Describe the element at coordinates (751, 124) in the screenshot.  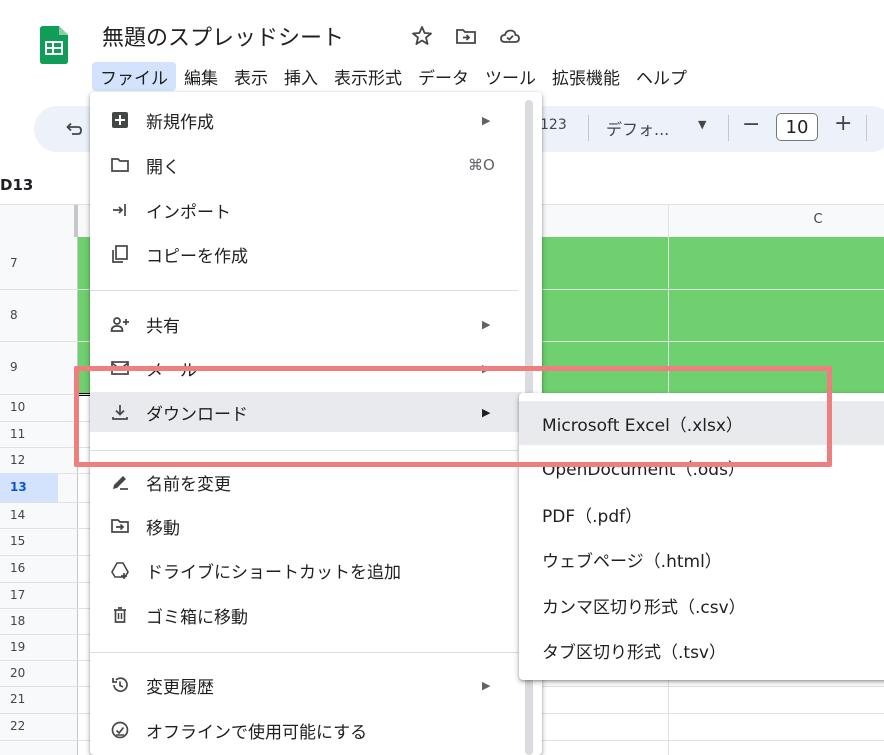
I see `decrease-font-size-button: −` at that location.